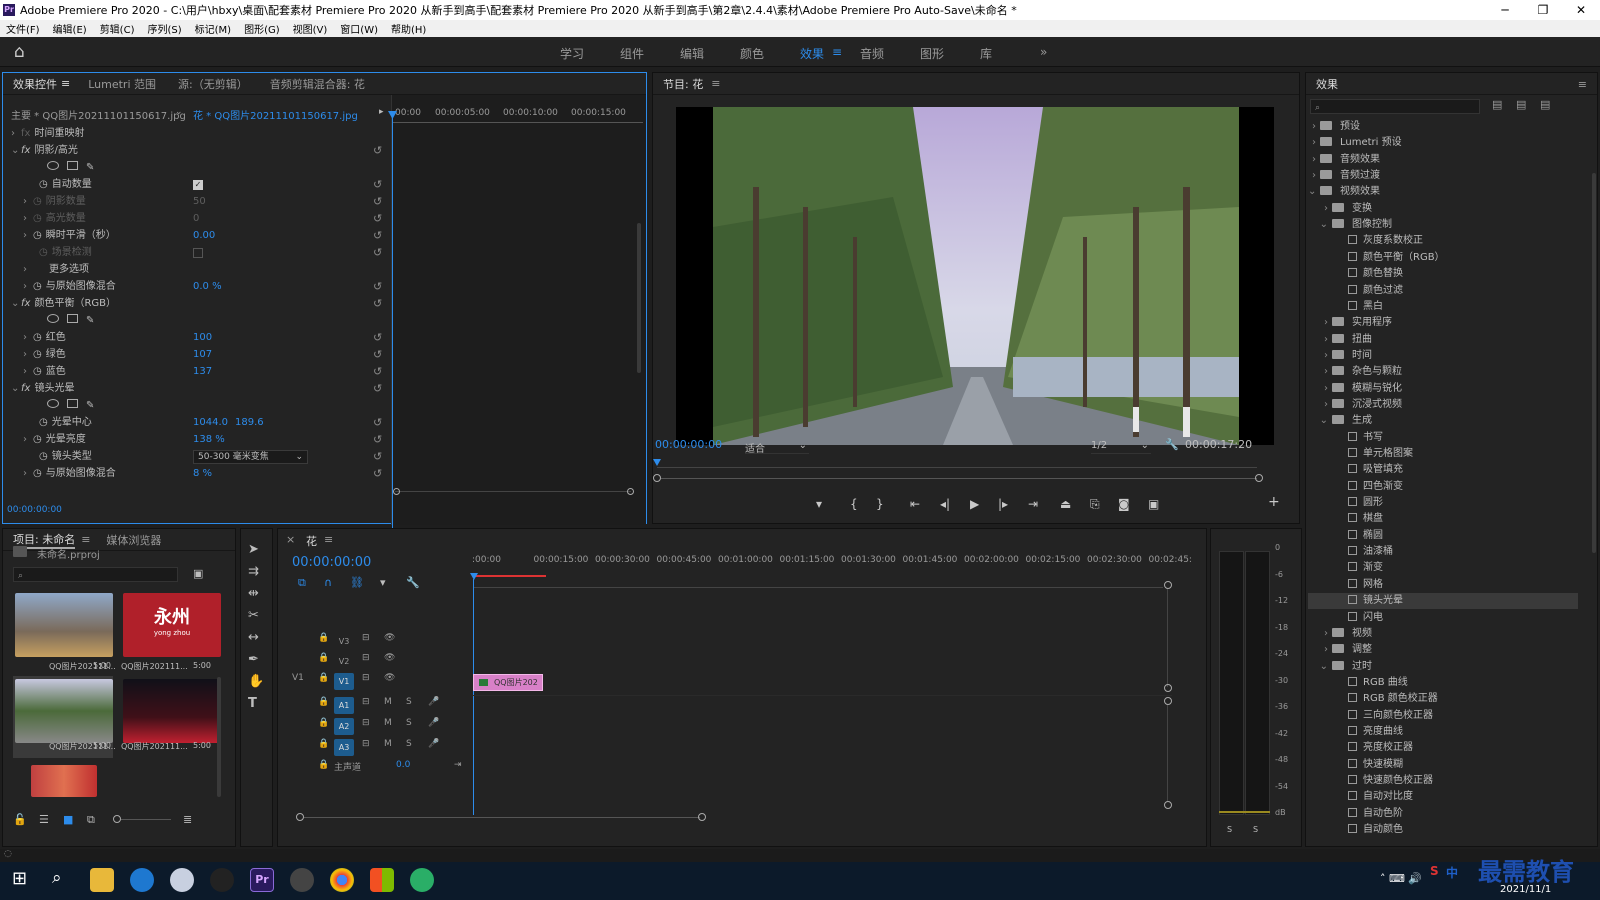 Image resolution: width=1600 pixels, height=900 pixels. I want to click on edge-browser-icon, so click(142, 880).